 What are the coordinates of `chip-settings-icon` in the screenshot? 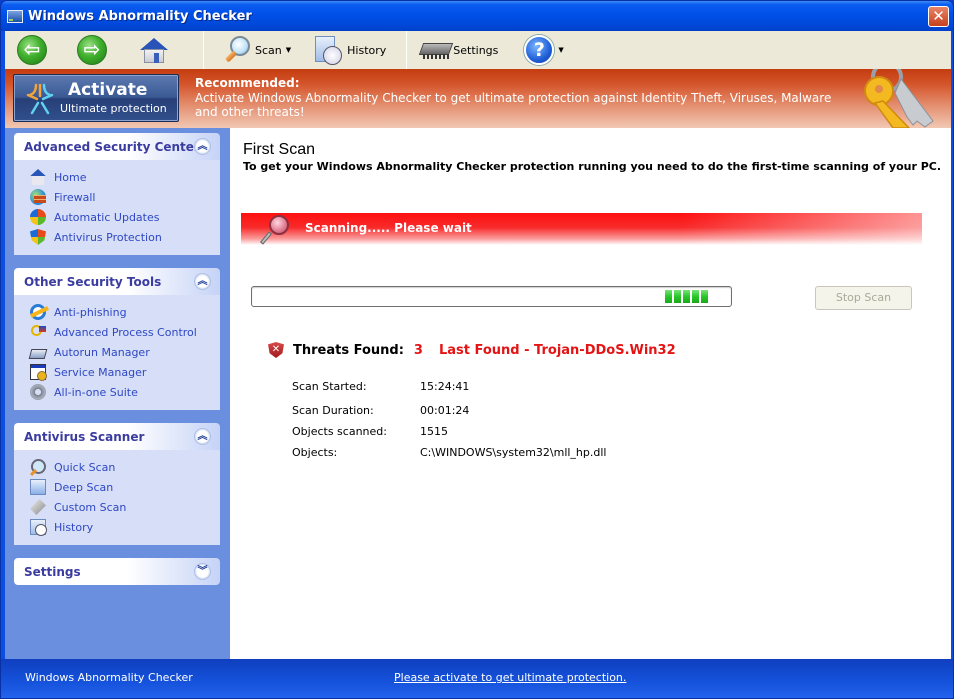 It's located at (436, 50).